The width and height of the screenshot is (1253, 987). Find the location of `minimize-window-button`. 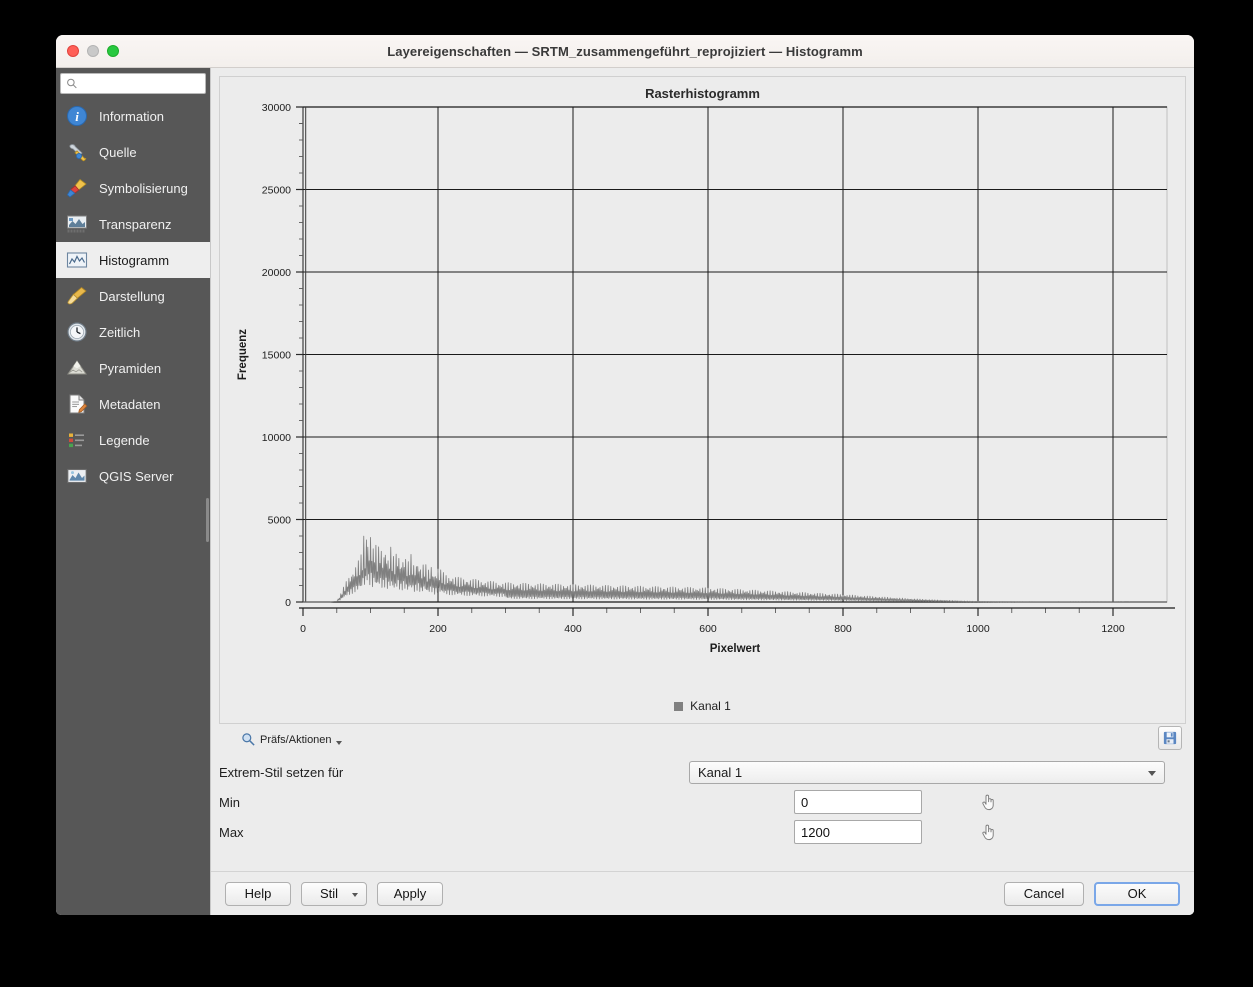

minimize-window-button is located at coordinates (93, 51).